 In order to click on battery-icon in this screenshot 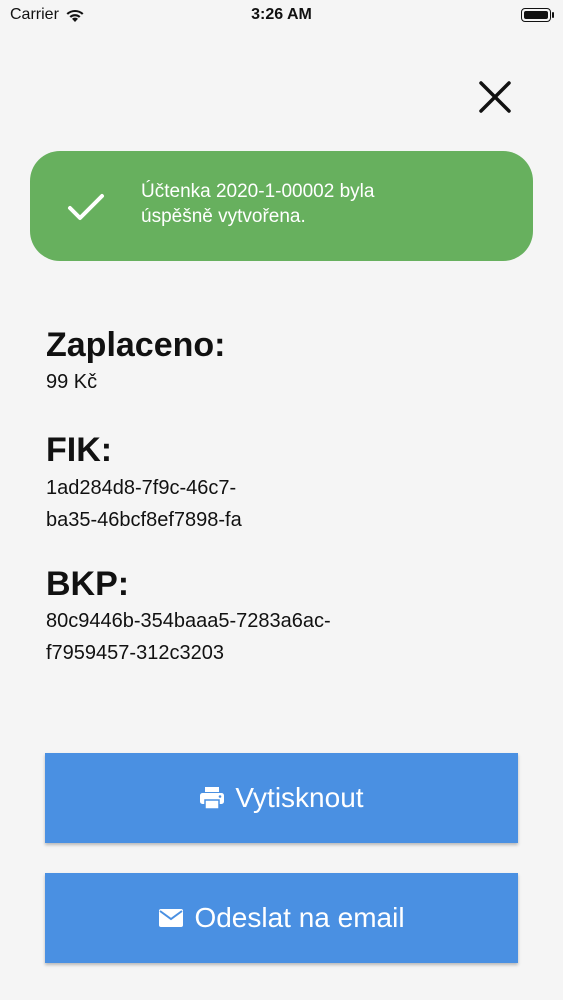, I will do `click(537, 15)`.